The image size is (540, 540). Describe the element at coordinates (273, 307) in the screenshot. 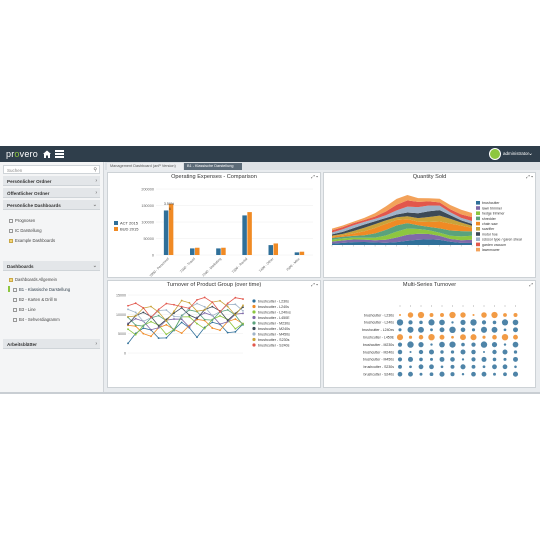

I see `legend-label: brushcutter - L240s` at that location.